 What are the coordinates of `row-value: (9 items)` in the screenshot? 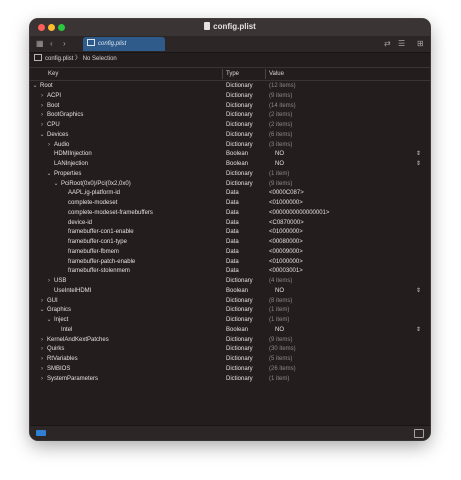 It's located at (280, 185).